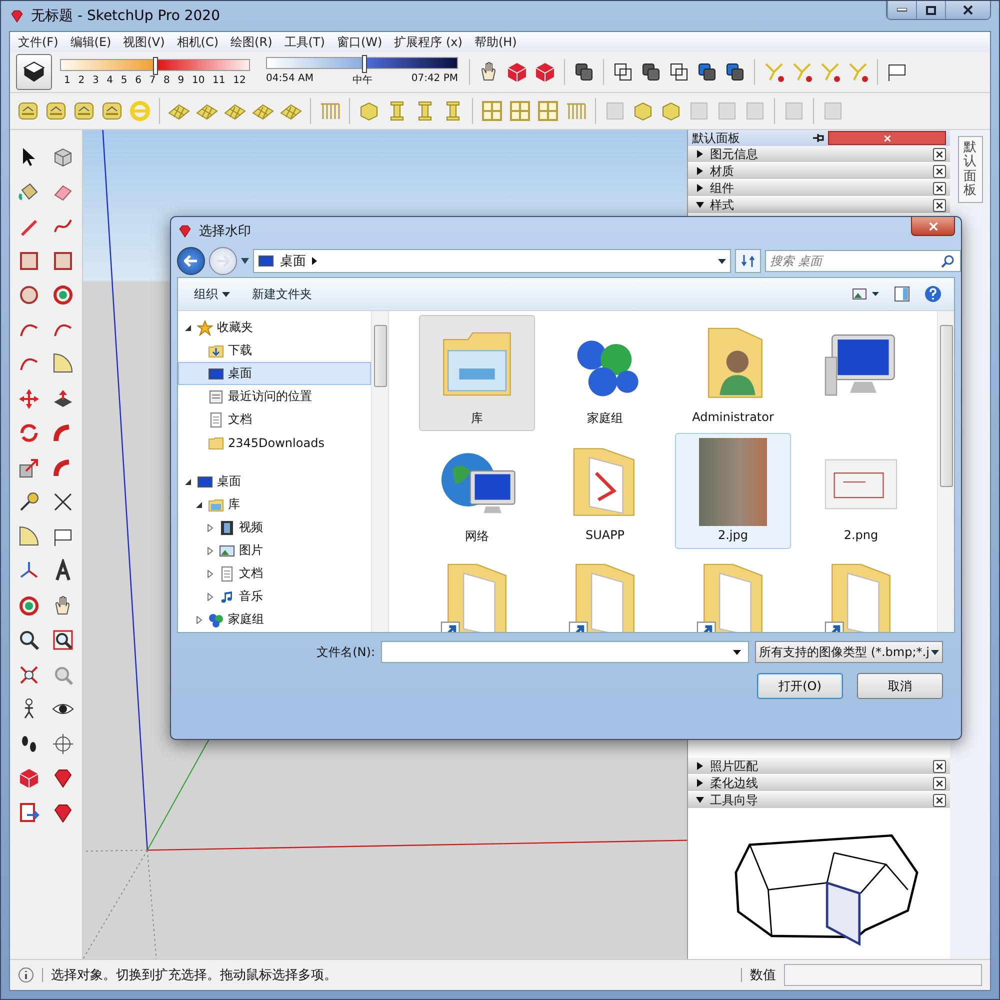 This screenshot has width=1000, height=1000. I want to click on menu-item: 绘图(R), so click(251, 42).